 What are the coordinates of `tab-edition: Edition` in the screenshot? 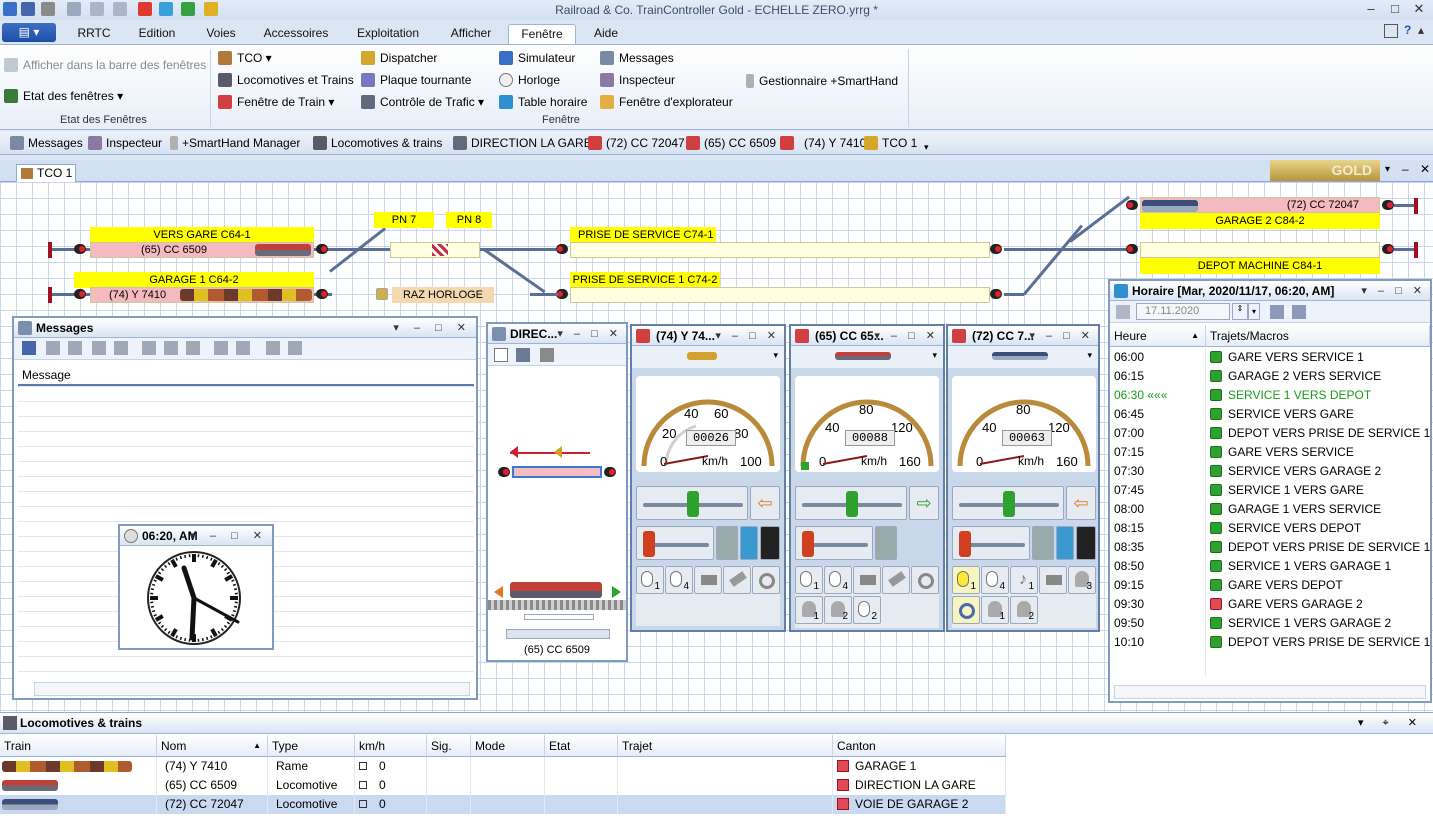 It's located at (157, 34).